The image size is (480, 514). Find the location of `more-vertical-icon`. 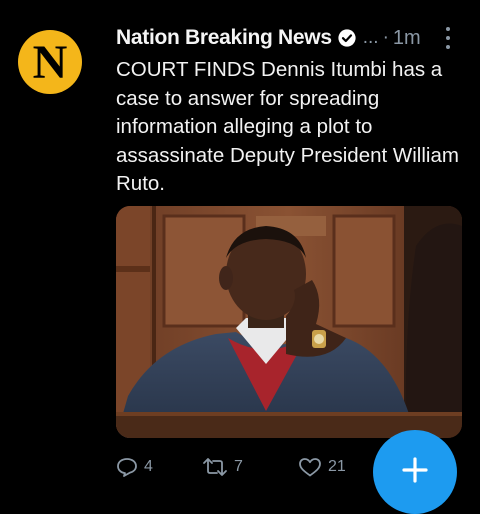

more-vertical-icon is located at coordinates (448, 38).